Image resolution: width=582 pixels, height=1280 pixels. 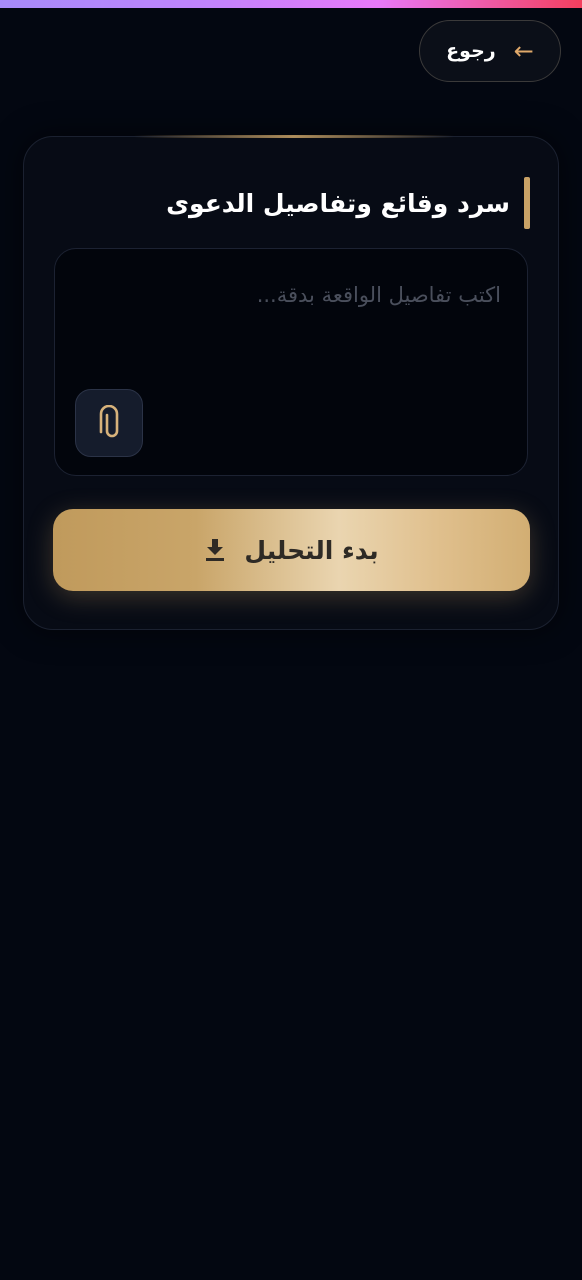 What do you see at coordinates (527, 203) in the screenshot?
I see `title-accent-bar` at bounding box center [527, 203].